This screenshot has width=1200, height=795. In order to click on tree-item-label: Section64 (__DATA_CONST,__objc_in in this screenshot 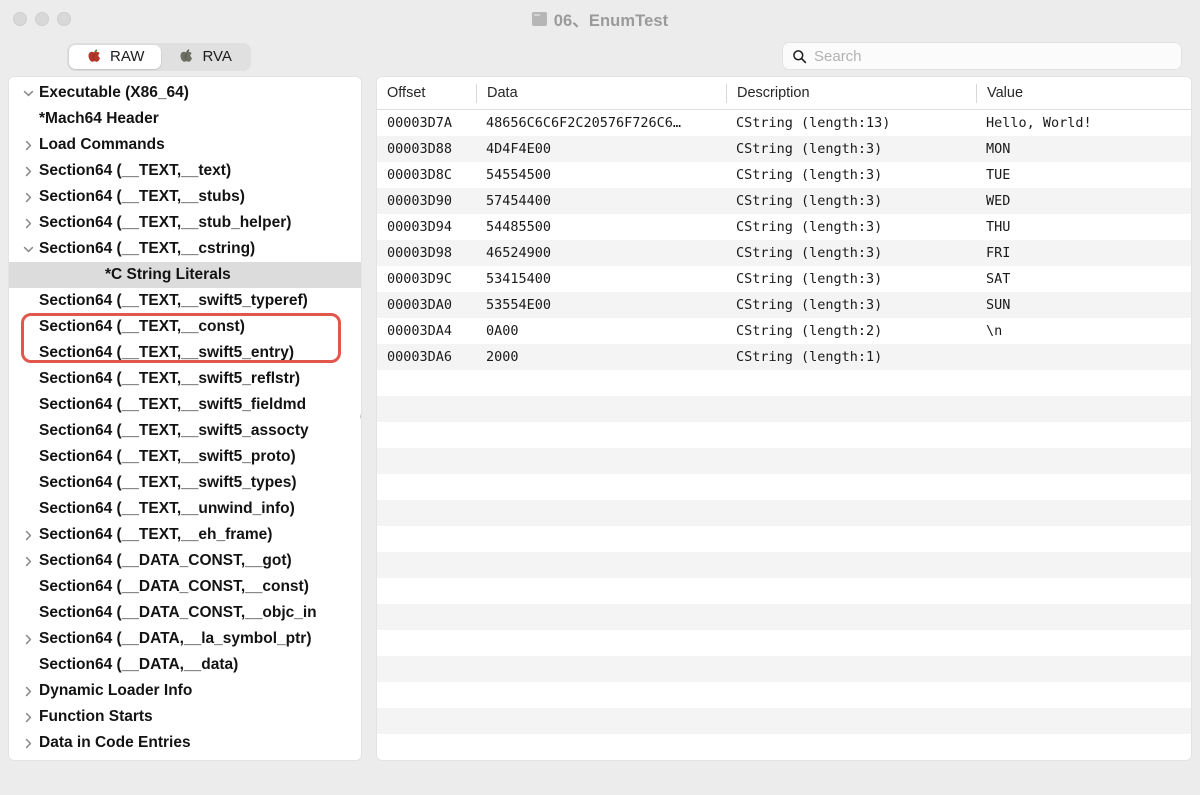, I will do `click(178, 612)`.